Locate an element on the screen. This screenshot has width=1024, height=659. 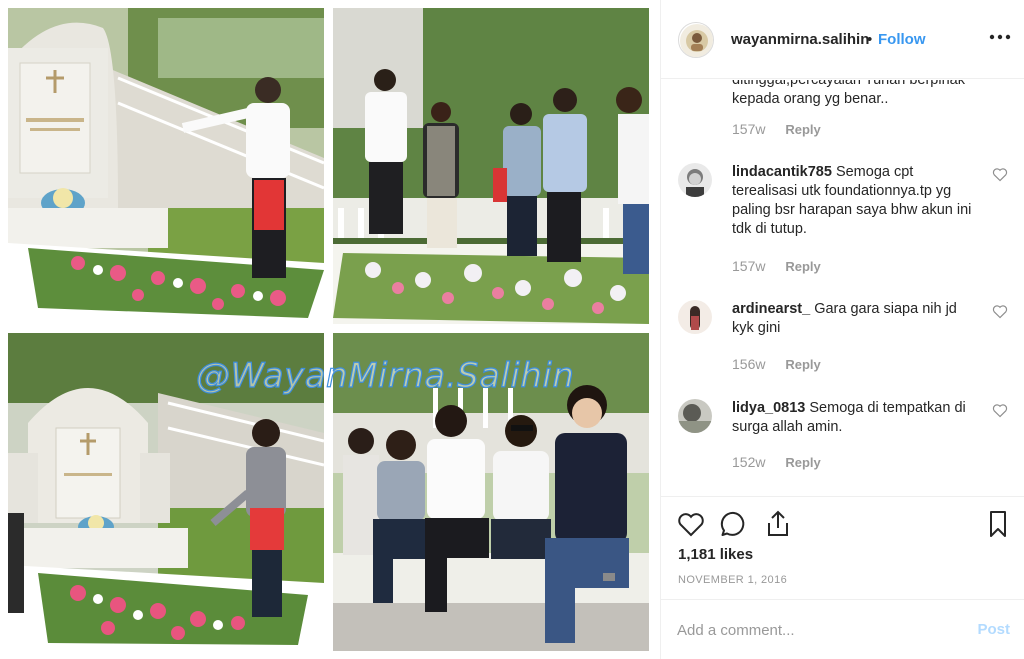
share-icon is located at coordinates (778, 524).